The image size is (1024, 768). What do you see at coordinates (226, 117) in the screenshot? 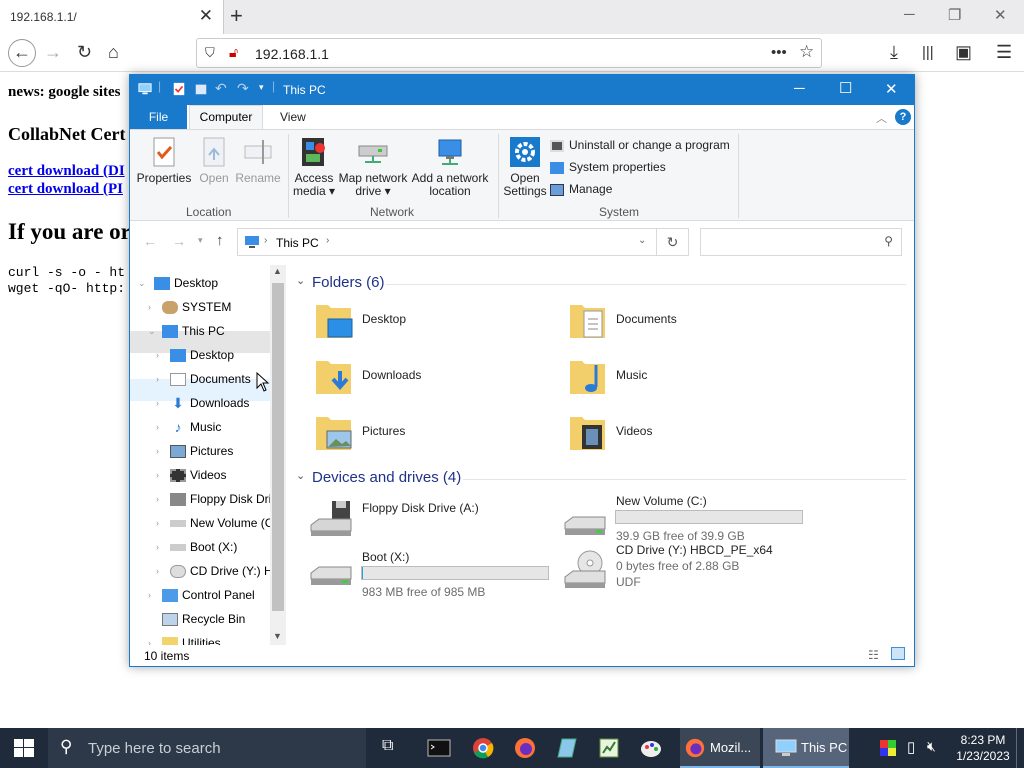
I see `tab-computer: Computer` at bounding box center [226, 117].